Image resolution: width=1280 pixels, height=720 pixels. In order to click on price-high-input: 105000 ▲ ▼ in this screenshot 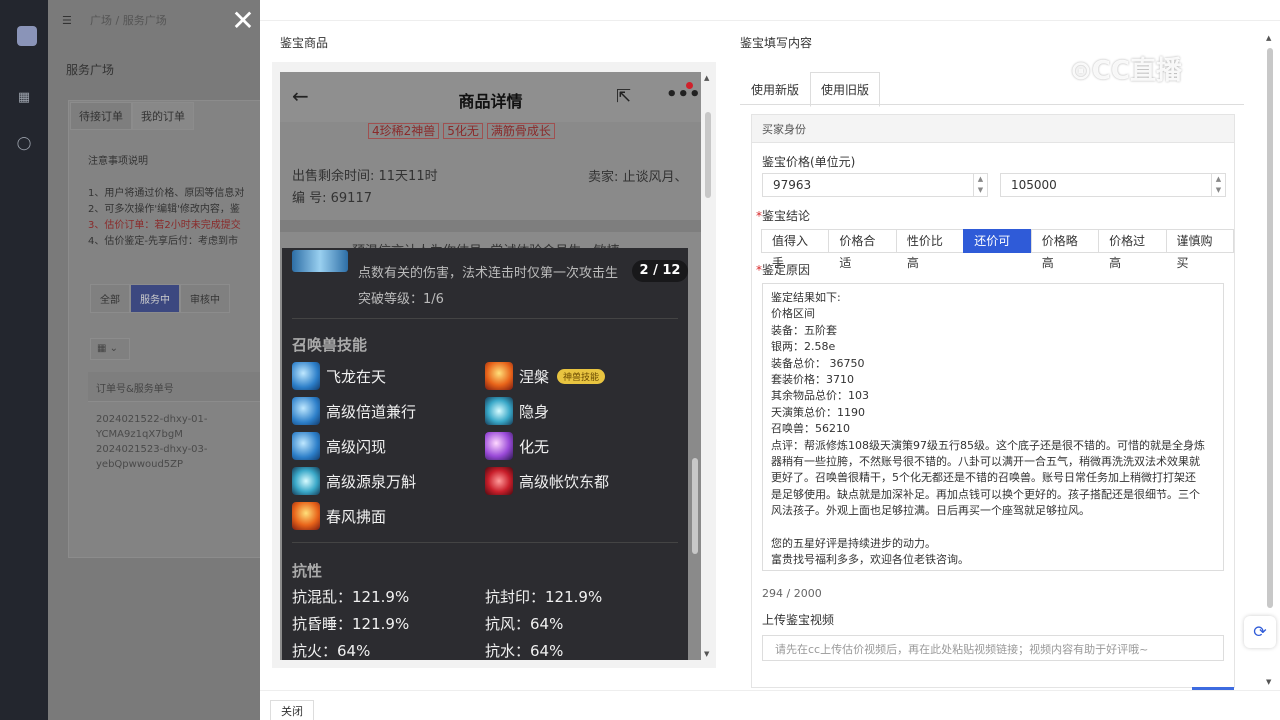, I will do `click(1113, 185)`.